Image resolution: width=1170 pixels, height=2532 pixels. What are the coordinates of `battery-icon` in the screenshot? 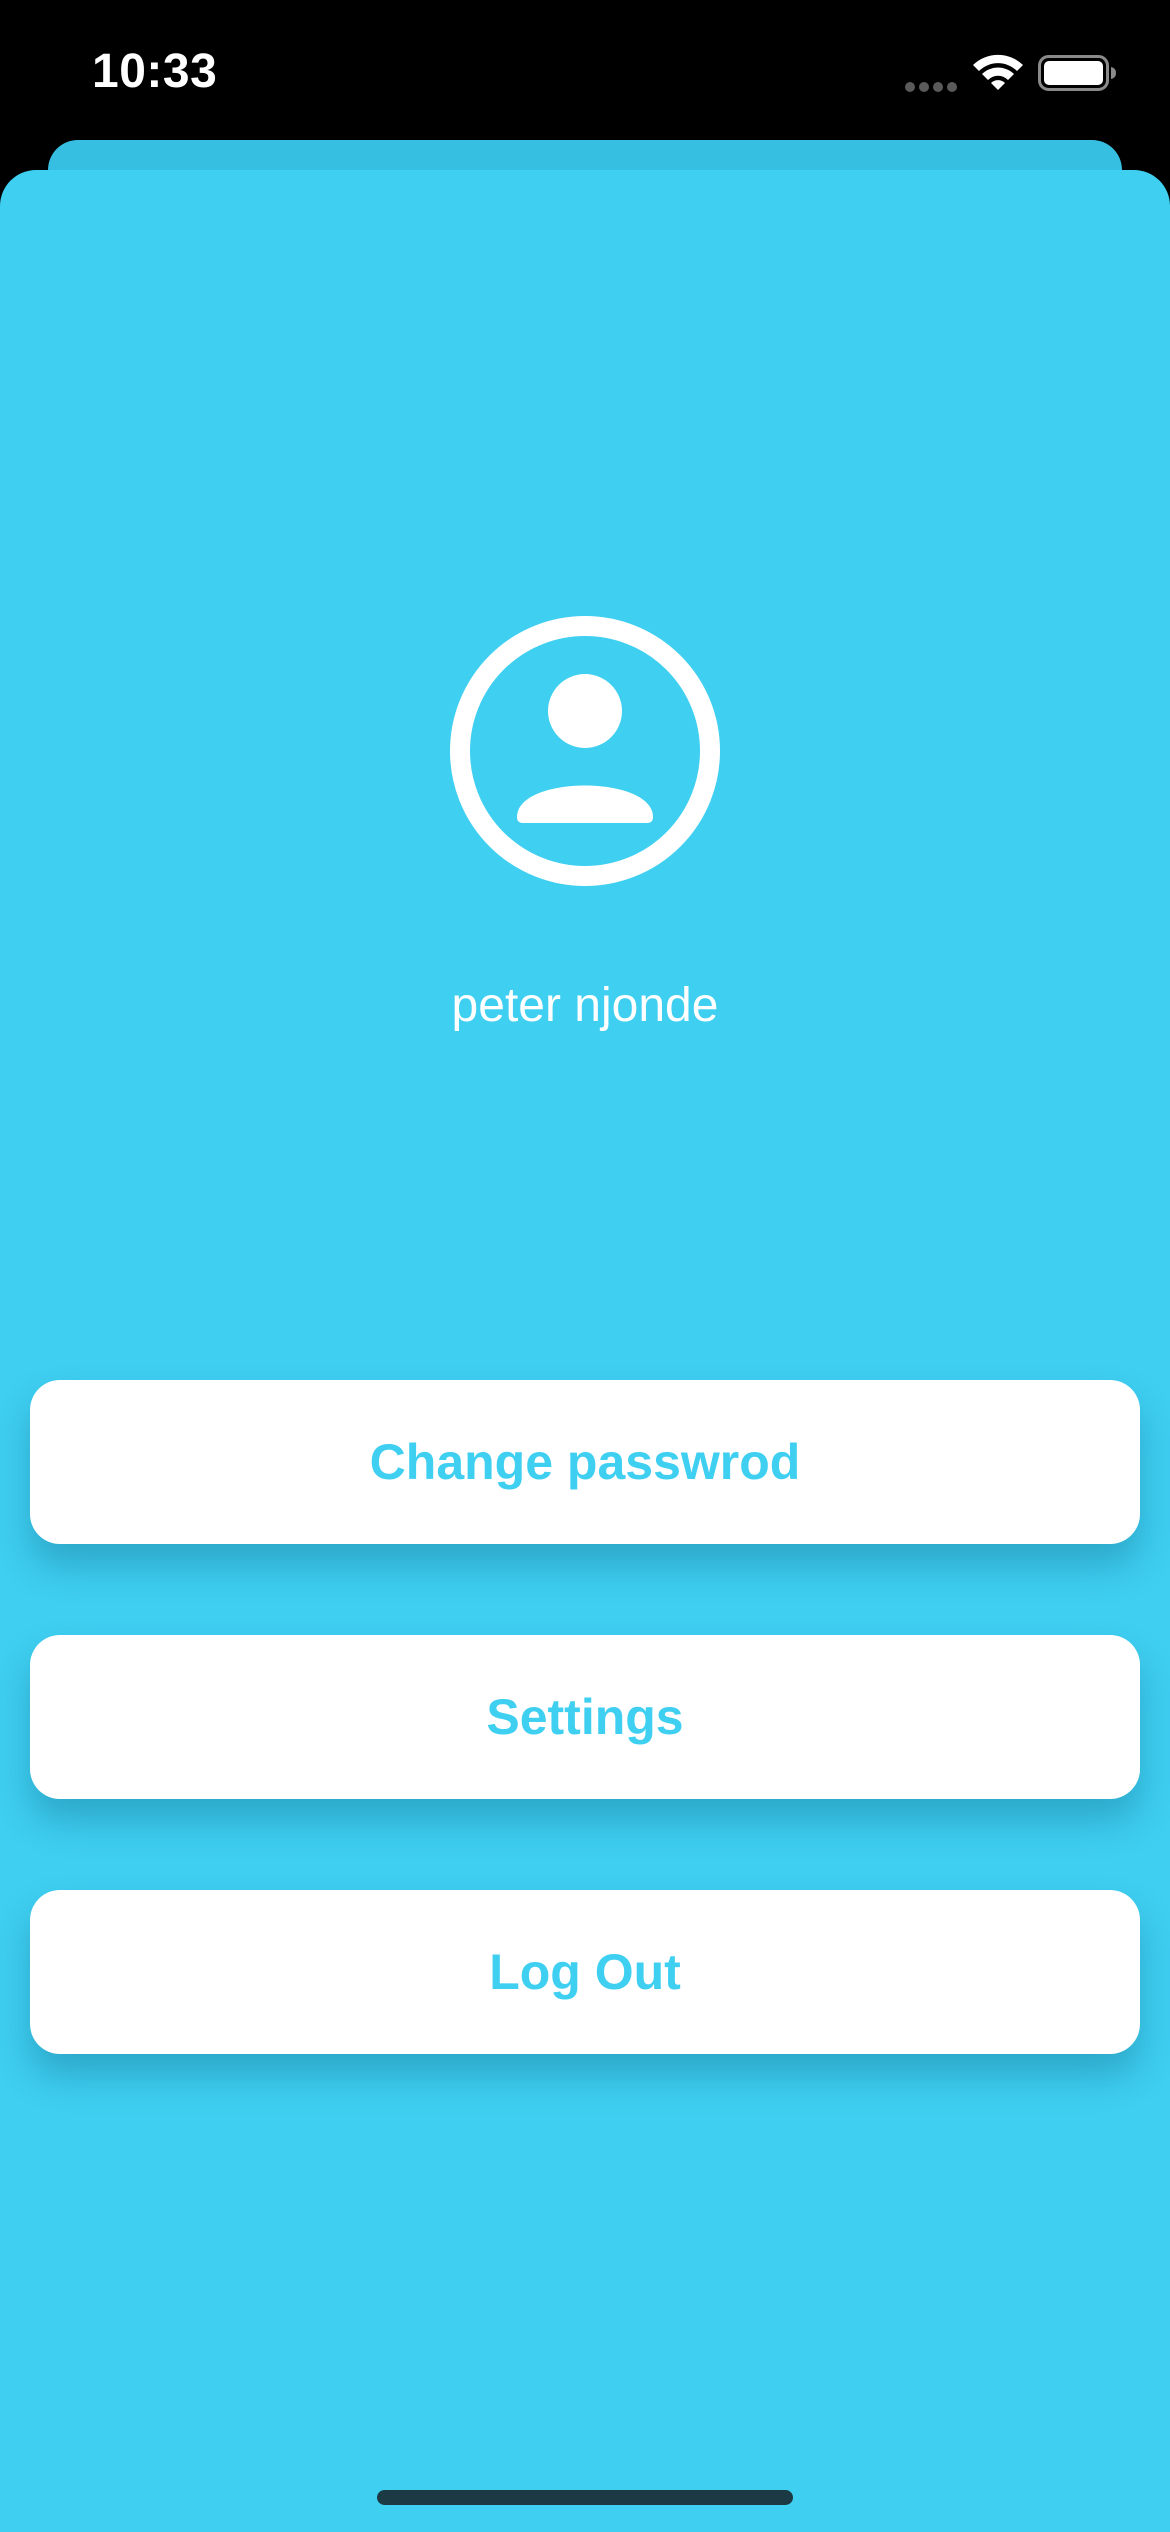 It's located at (1077, 73).